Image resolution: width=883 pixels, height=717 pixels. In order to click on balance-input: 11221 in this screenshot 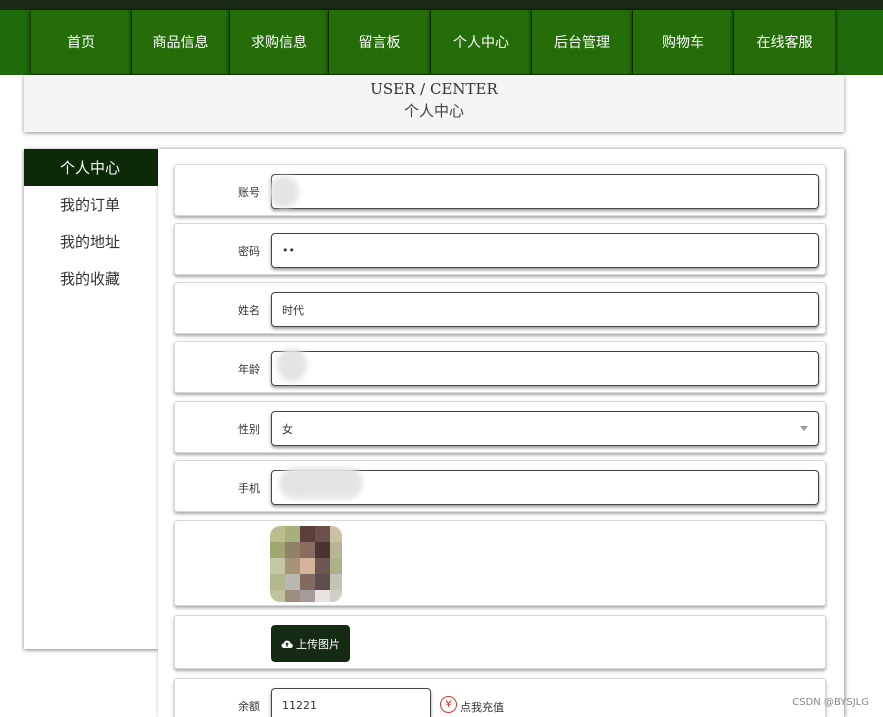, I will do `click(351, 702)`.